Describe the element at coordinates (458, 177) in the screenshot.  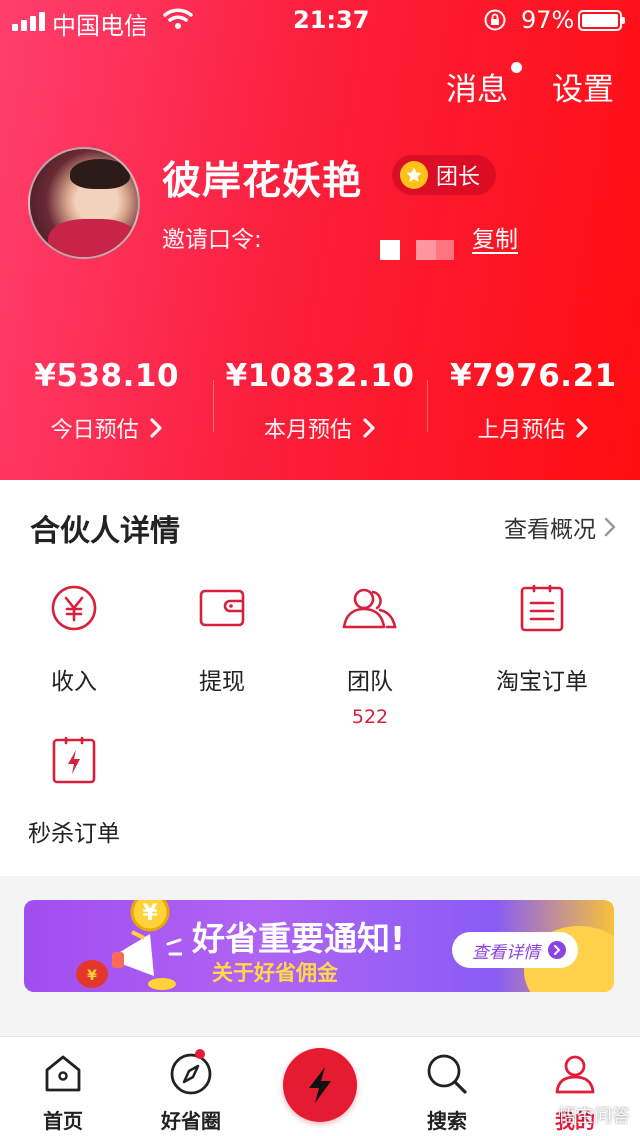
I see `role-badge-label: 团长` at that location.